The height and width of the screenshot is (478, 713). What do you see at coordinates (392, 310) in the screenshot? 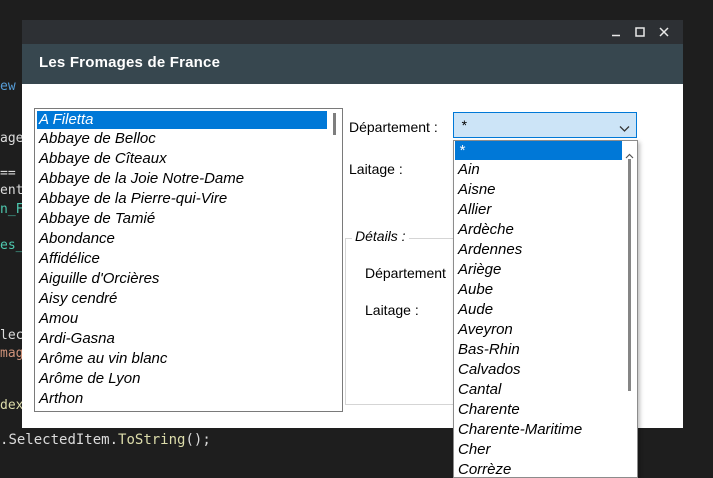
I see `details-laitage-label: Laitage :` at bounding box center [392, 310].